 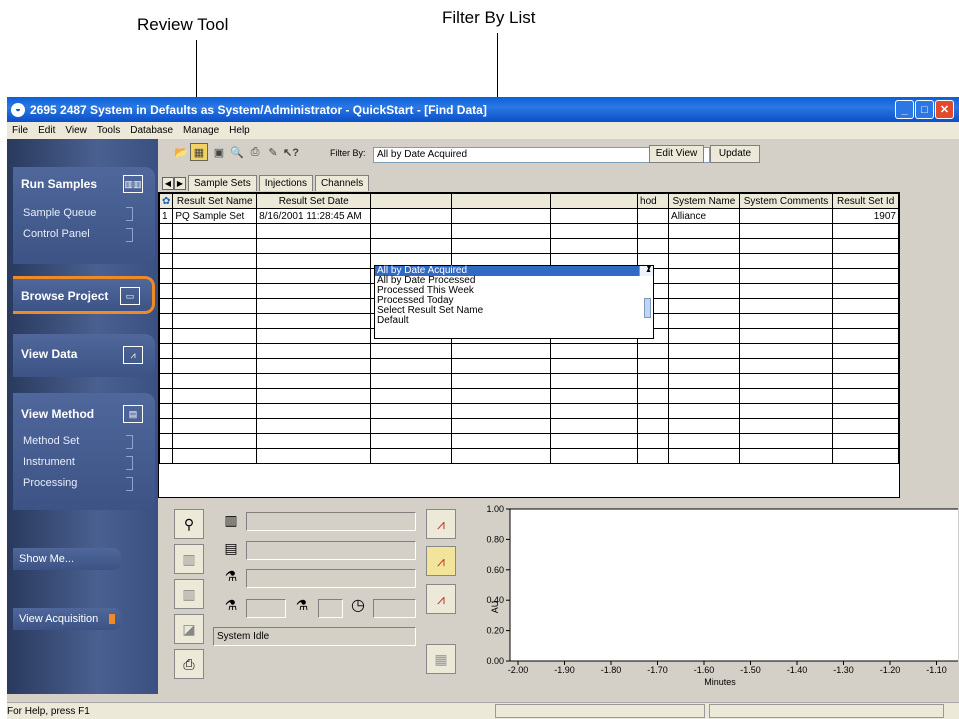 What do you see at coordinates (273, 152) in the screenshot?
I see `signoff-icon: ✎` at bounding box center [273, 152].